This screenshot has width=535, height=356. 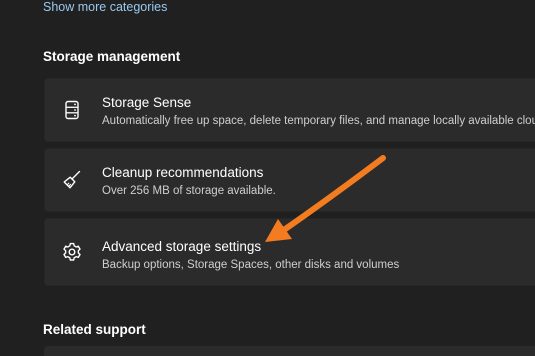 I want to click on gear-icon, so click(x=72, y=251).